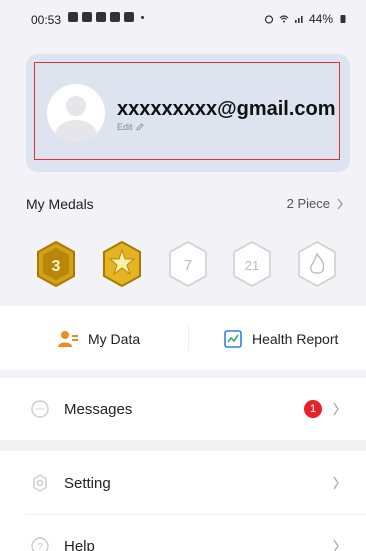 Image resolution: width=366 pixels, height=551 pixels. Describe the element at coordinates (68, 339) in the screenshot. I see `my-data-icon` at that location.